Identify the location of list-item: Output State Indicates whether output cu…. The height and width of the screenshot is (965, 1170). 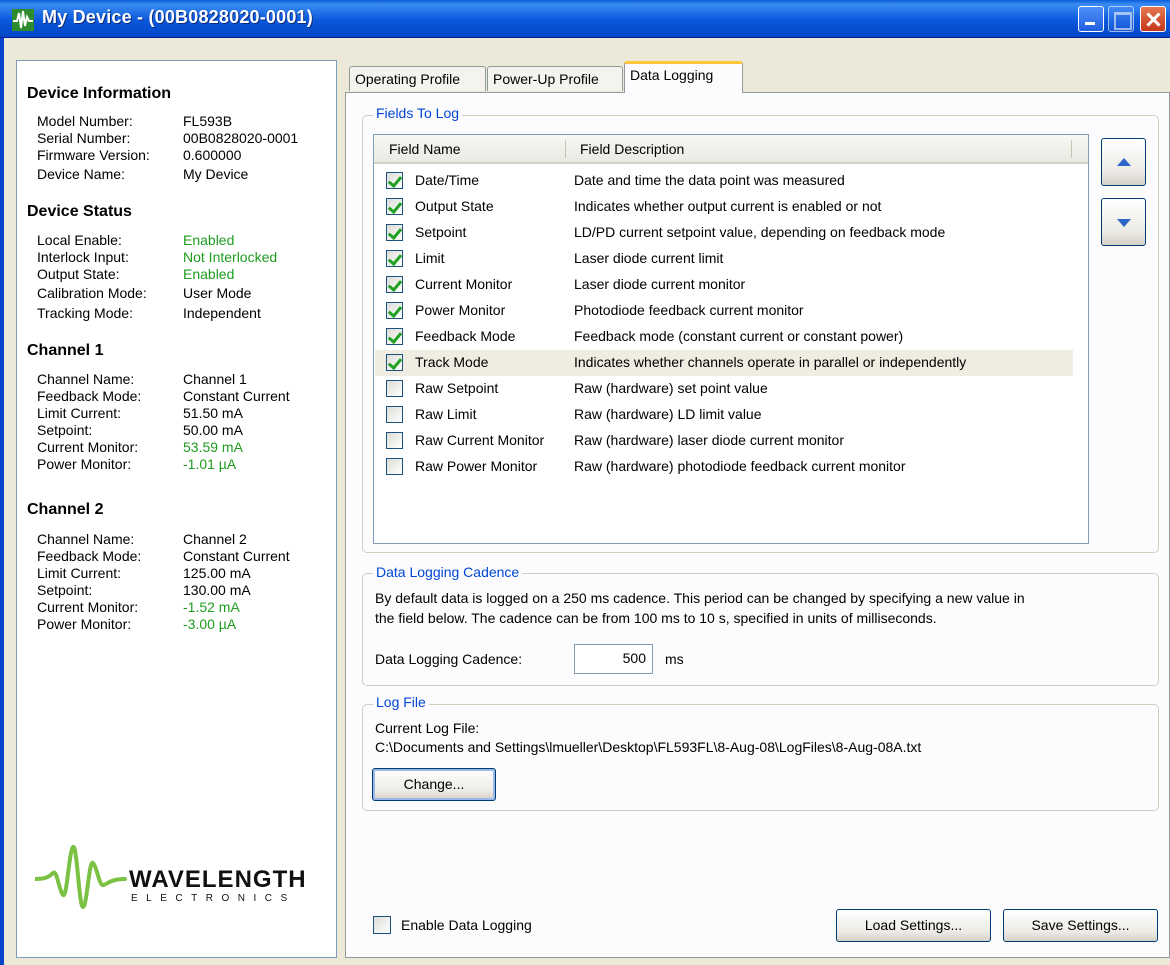
(724, 207).